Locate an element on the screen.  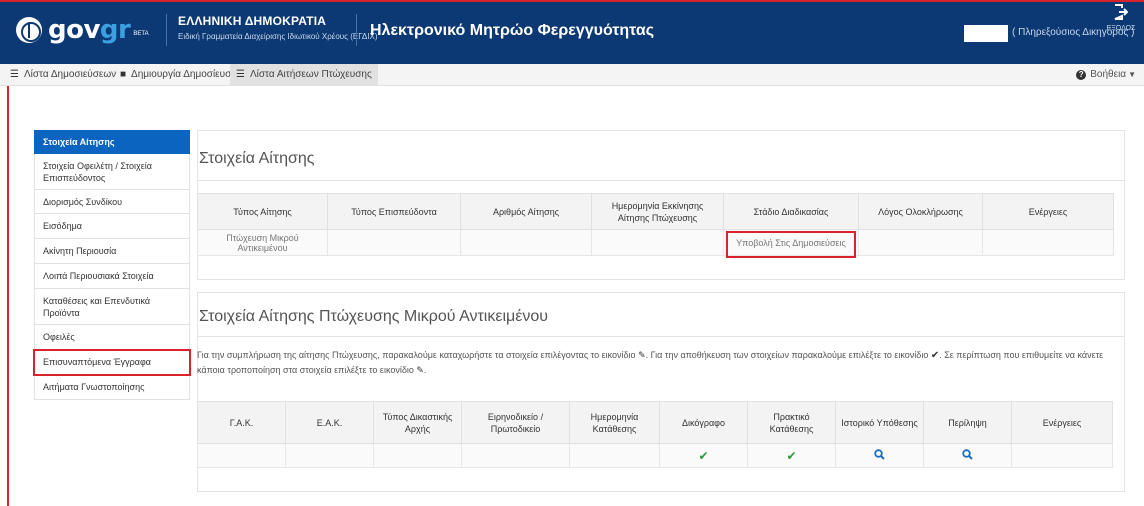
col-header: Αριθμός Αίτησης is located at coordinates (526, 211).